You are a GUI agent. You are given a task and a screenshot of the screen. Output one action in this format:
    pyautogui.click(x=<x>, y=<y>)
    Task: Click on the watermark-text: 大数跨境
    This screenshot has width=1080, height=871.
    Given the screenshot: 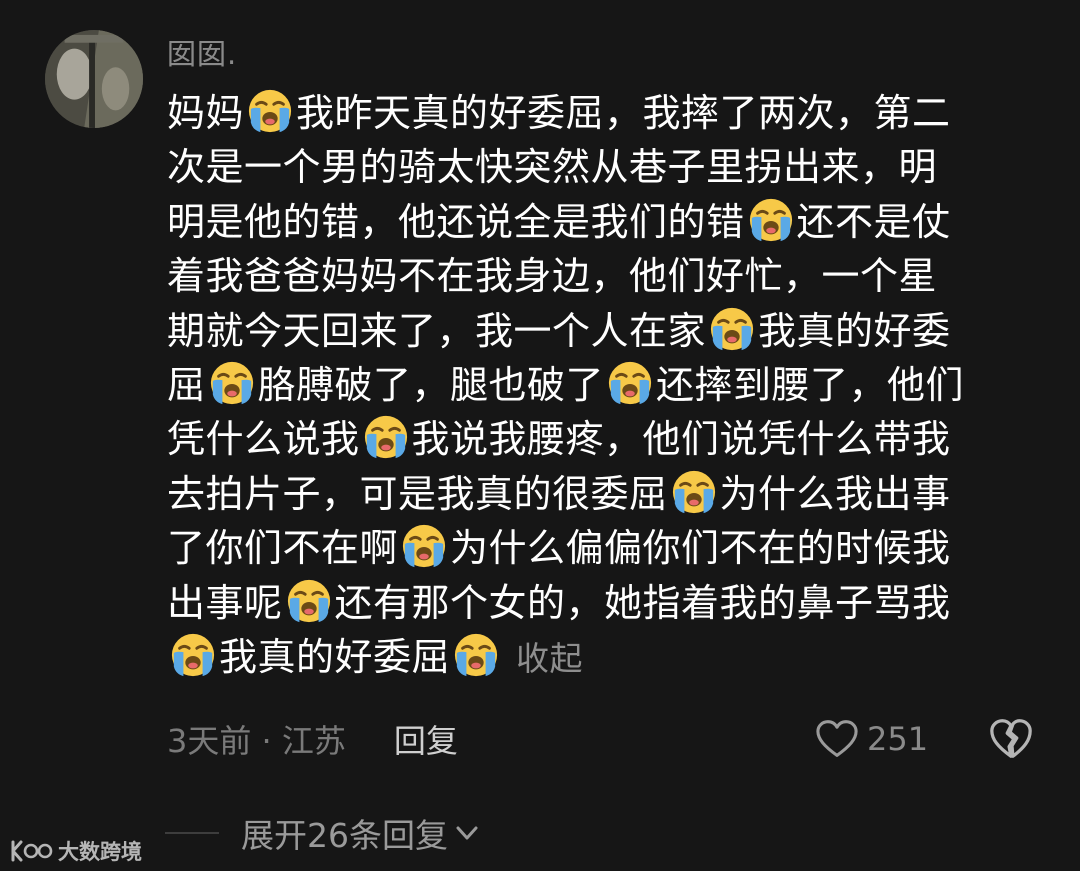 What is the action you would take?
    pyautogui.click(x=100, y=852)
    